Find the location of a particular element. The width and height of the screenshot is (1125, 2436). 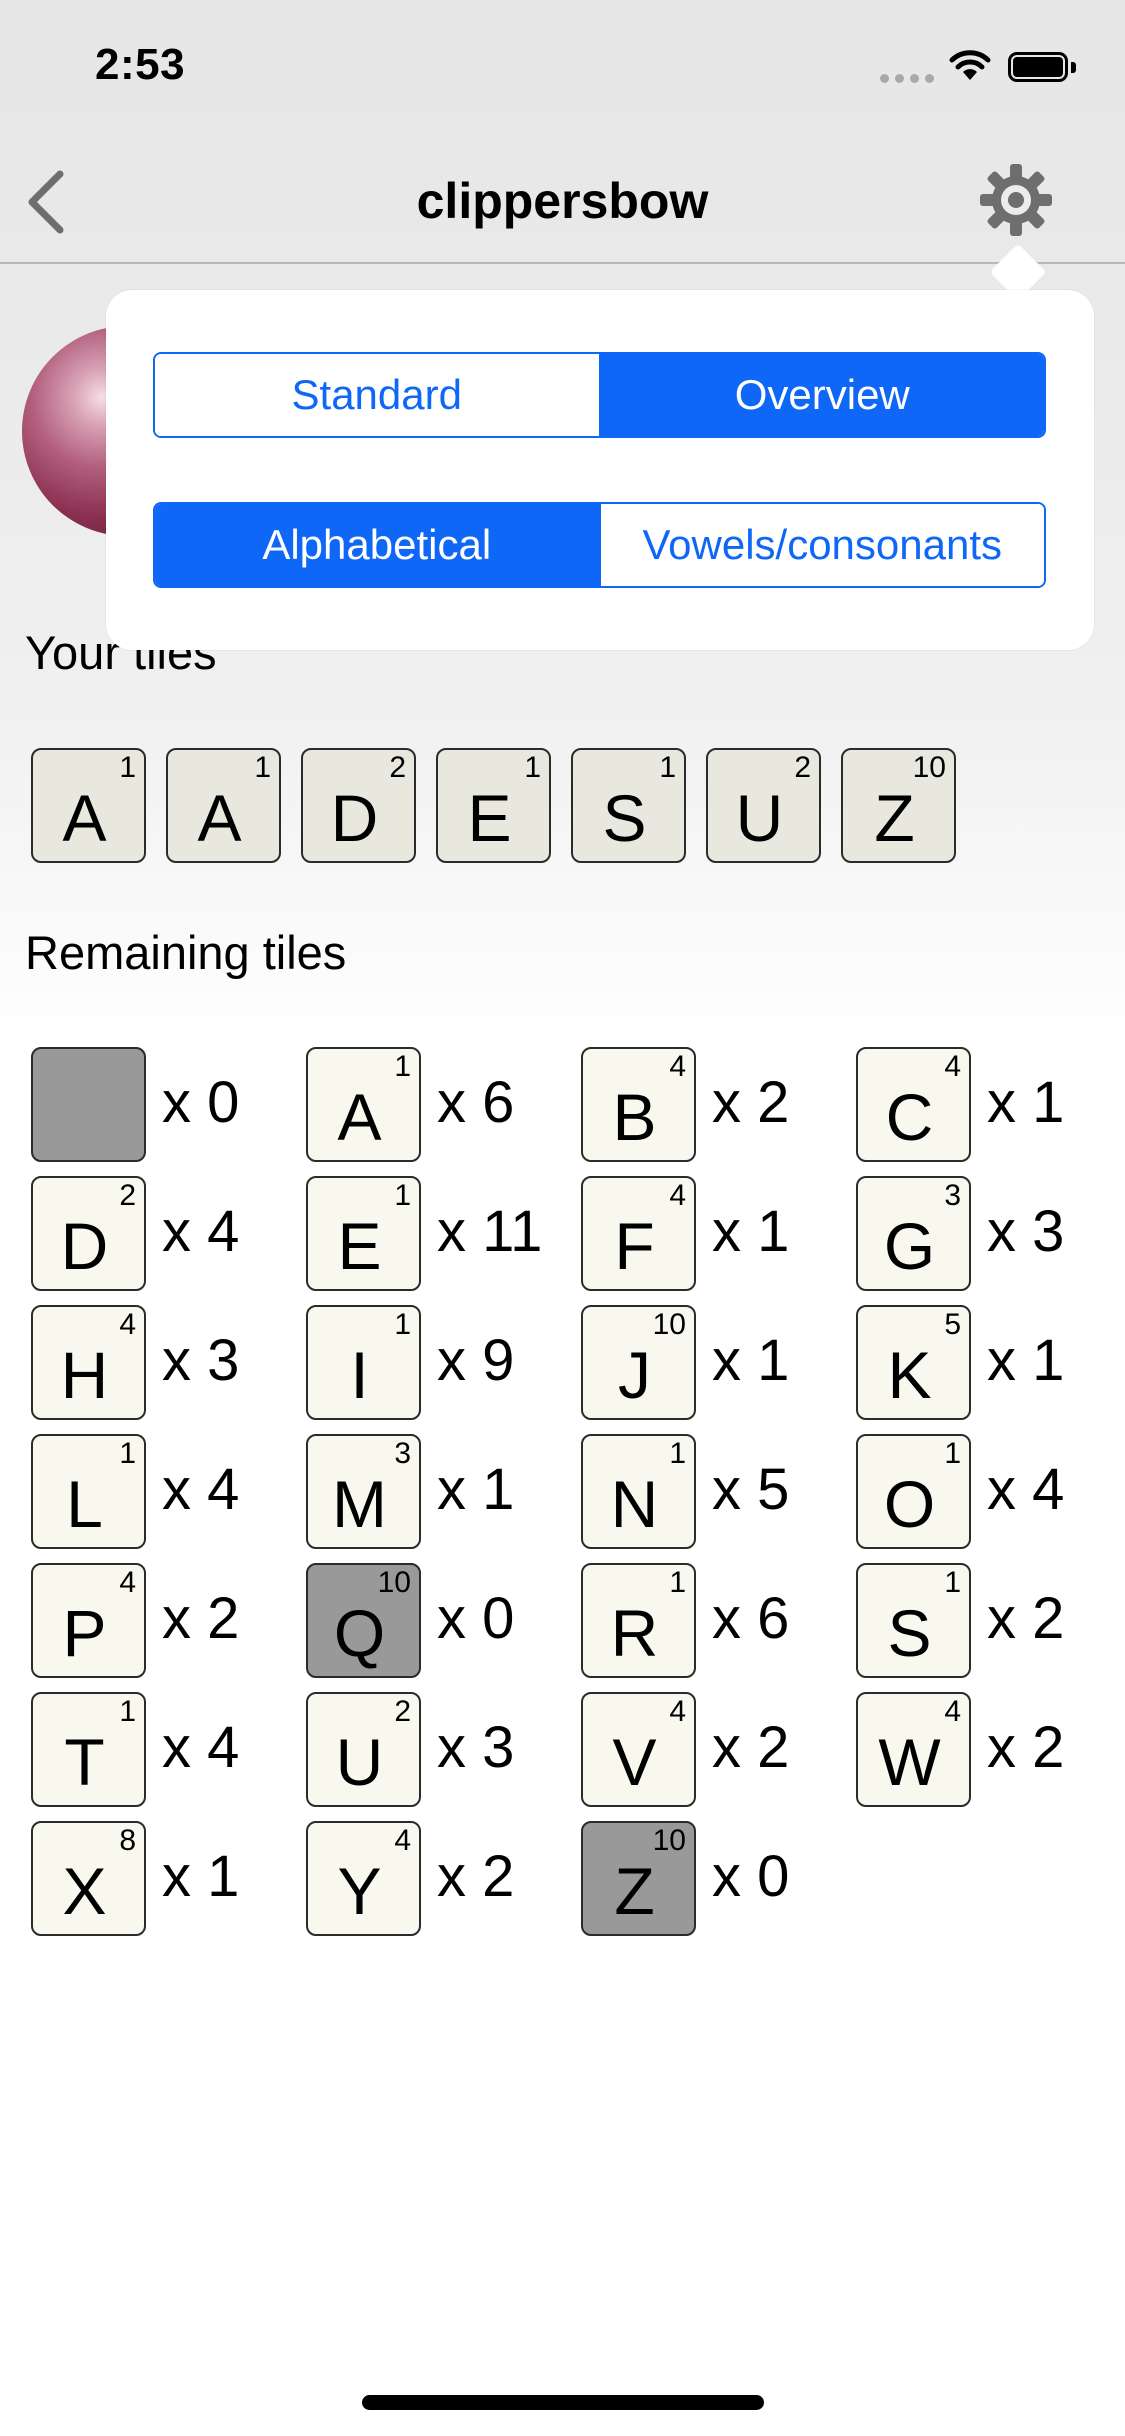

gear-icon is located at coordinates (1016, 200).